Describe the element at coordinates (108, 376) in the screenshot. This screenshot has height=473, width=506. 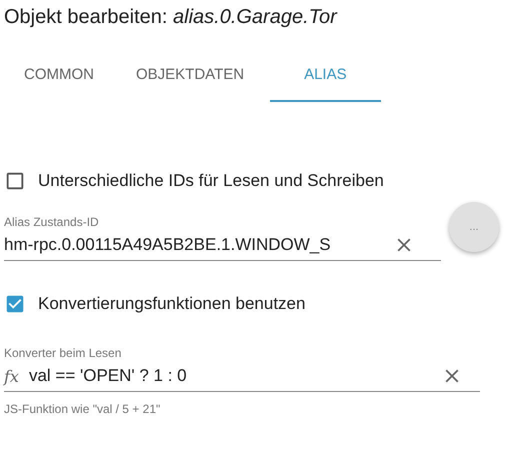
I see `field-value: val == 'OPEN' ? 1 : 0` at that location.